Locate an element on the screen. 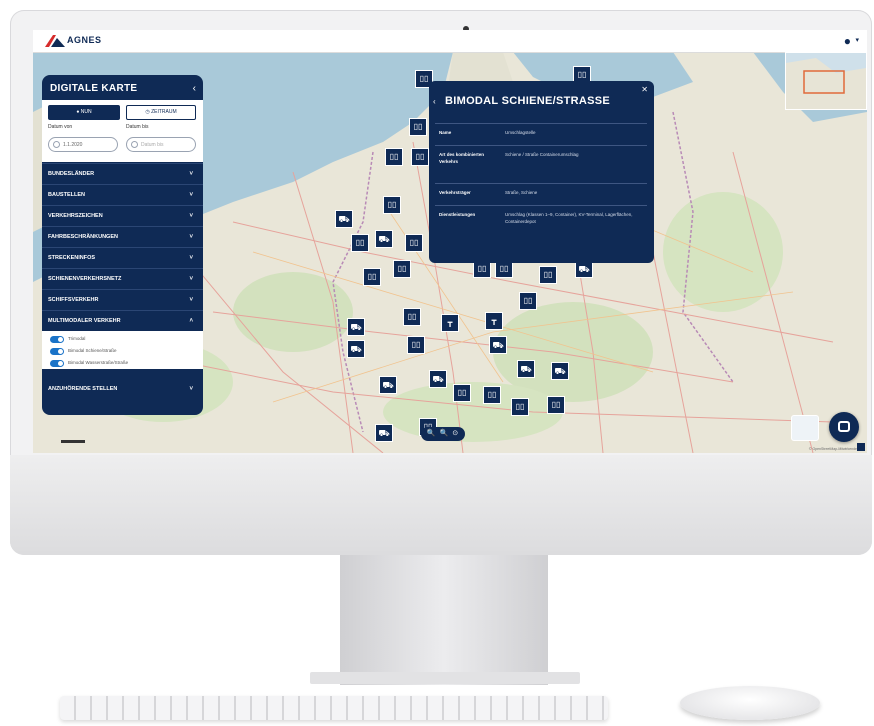 The image size is (874, 726). sidebar-item-anzuhoerende-stellen: ANZUHÖRENDE STELLEN ˅ is located at coordinates (122, 389).